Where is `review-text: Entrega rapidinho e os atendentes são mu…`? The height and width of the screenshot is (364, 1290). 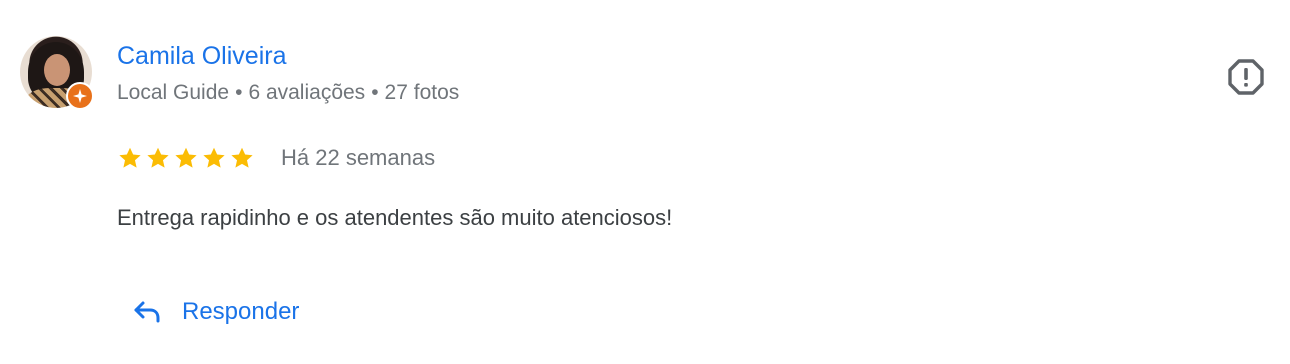
review-text: Entrega rapidinho e os atendentes são mu… is located at coordinates (395, 217).